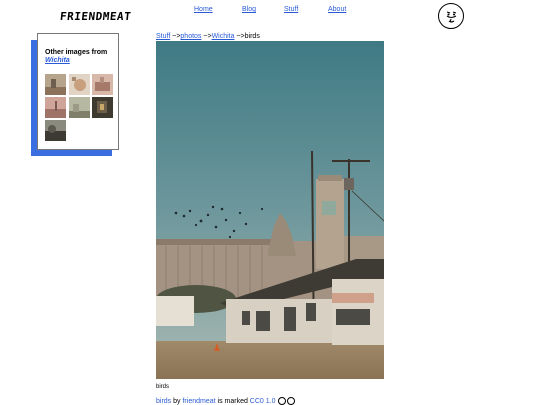 Image resolution: width=540 pixels, height=405 pixels. What do you see at coordinates (163, 401) in the screenshot?
I see `license-title-link: birds` at bounding box center [163, 401].